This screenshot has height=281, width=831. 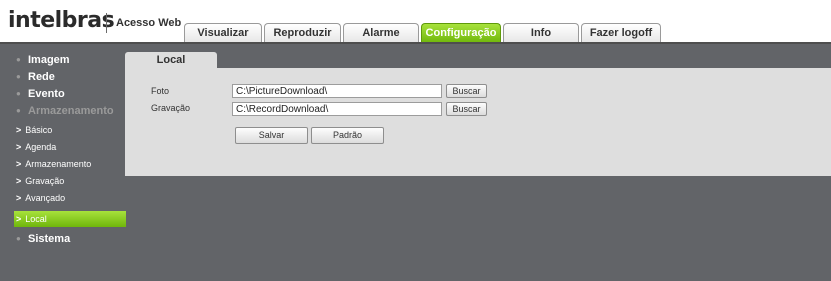 I want to click on save-button: Salvar, so click(x=271, y=135).